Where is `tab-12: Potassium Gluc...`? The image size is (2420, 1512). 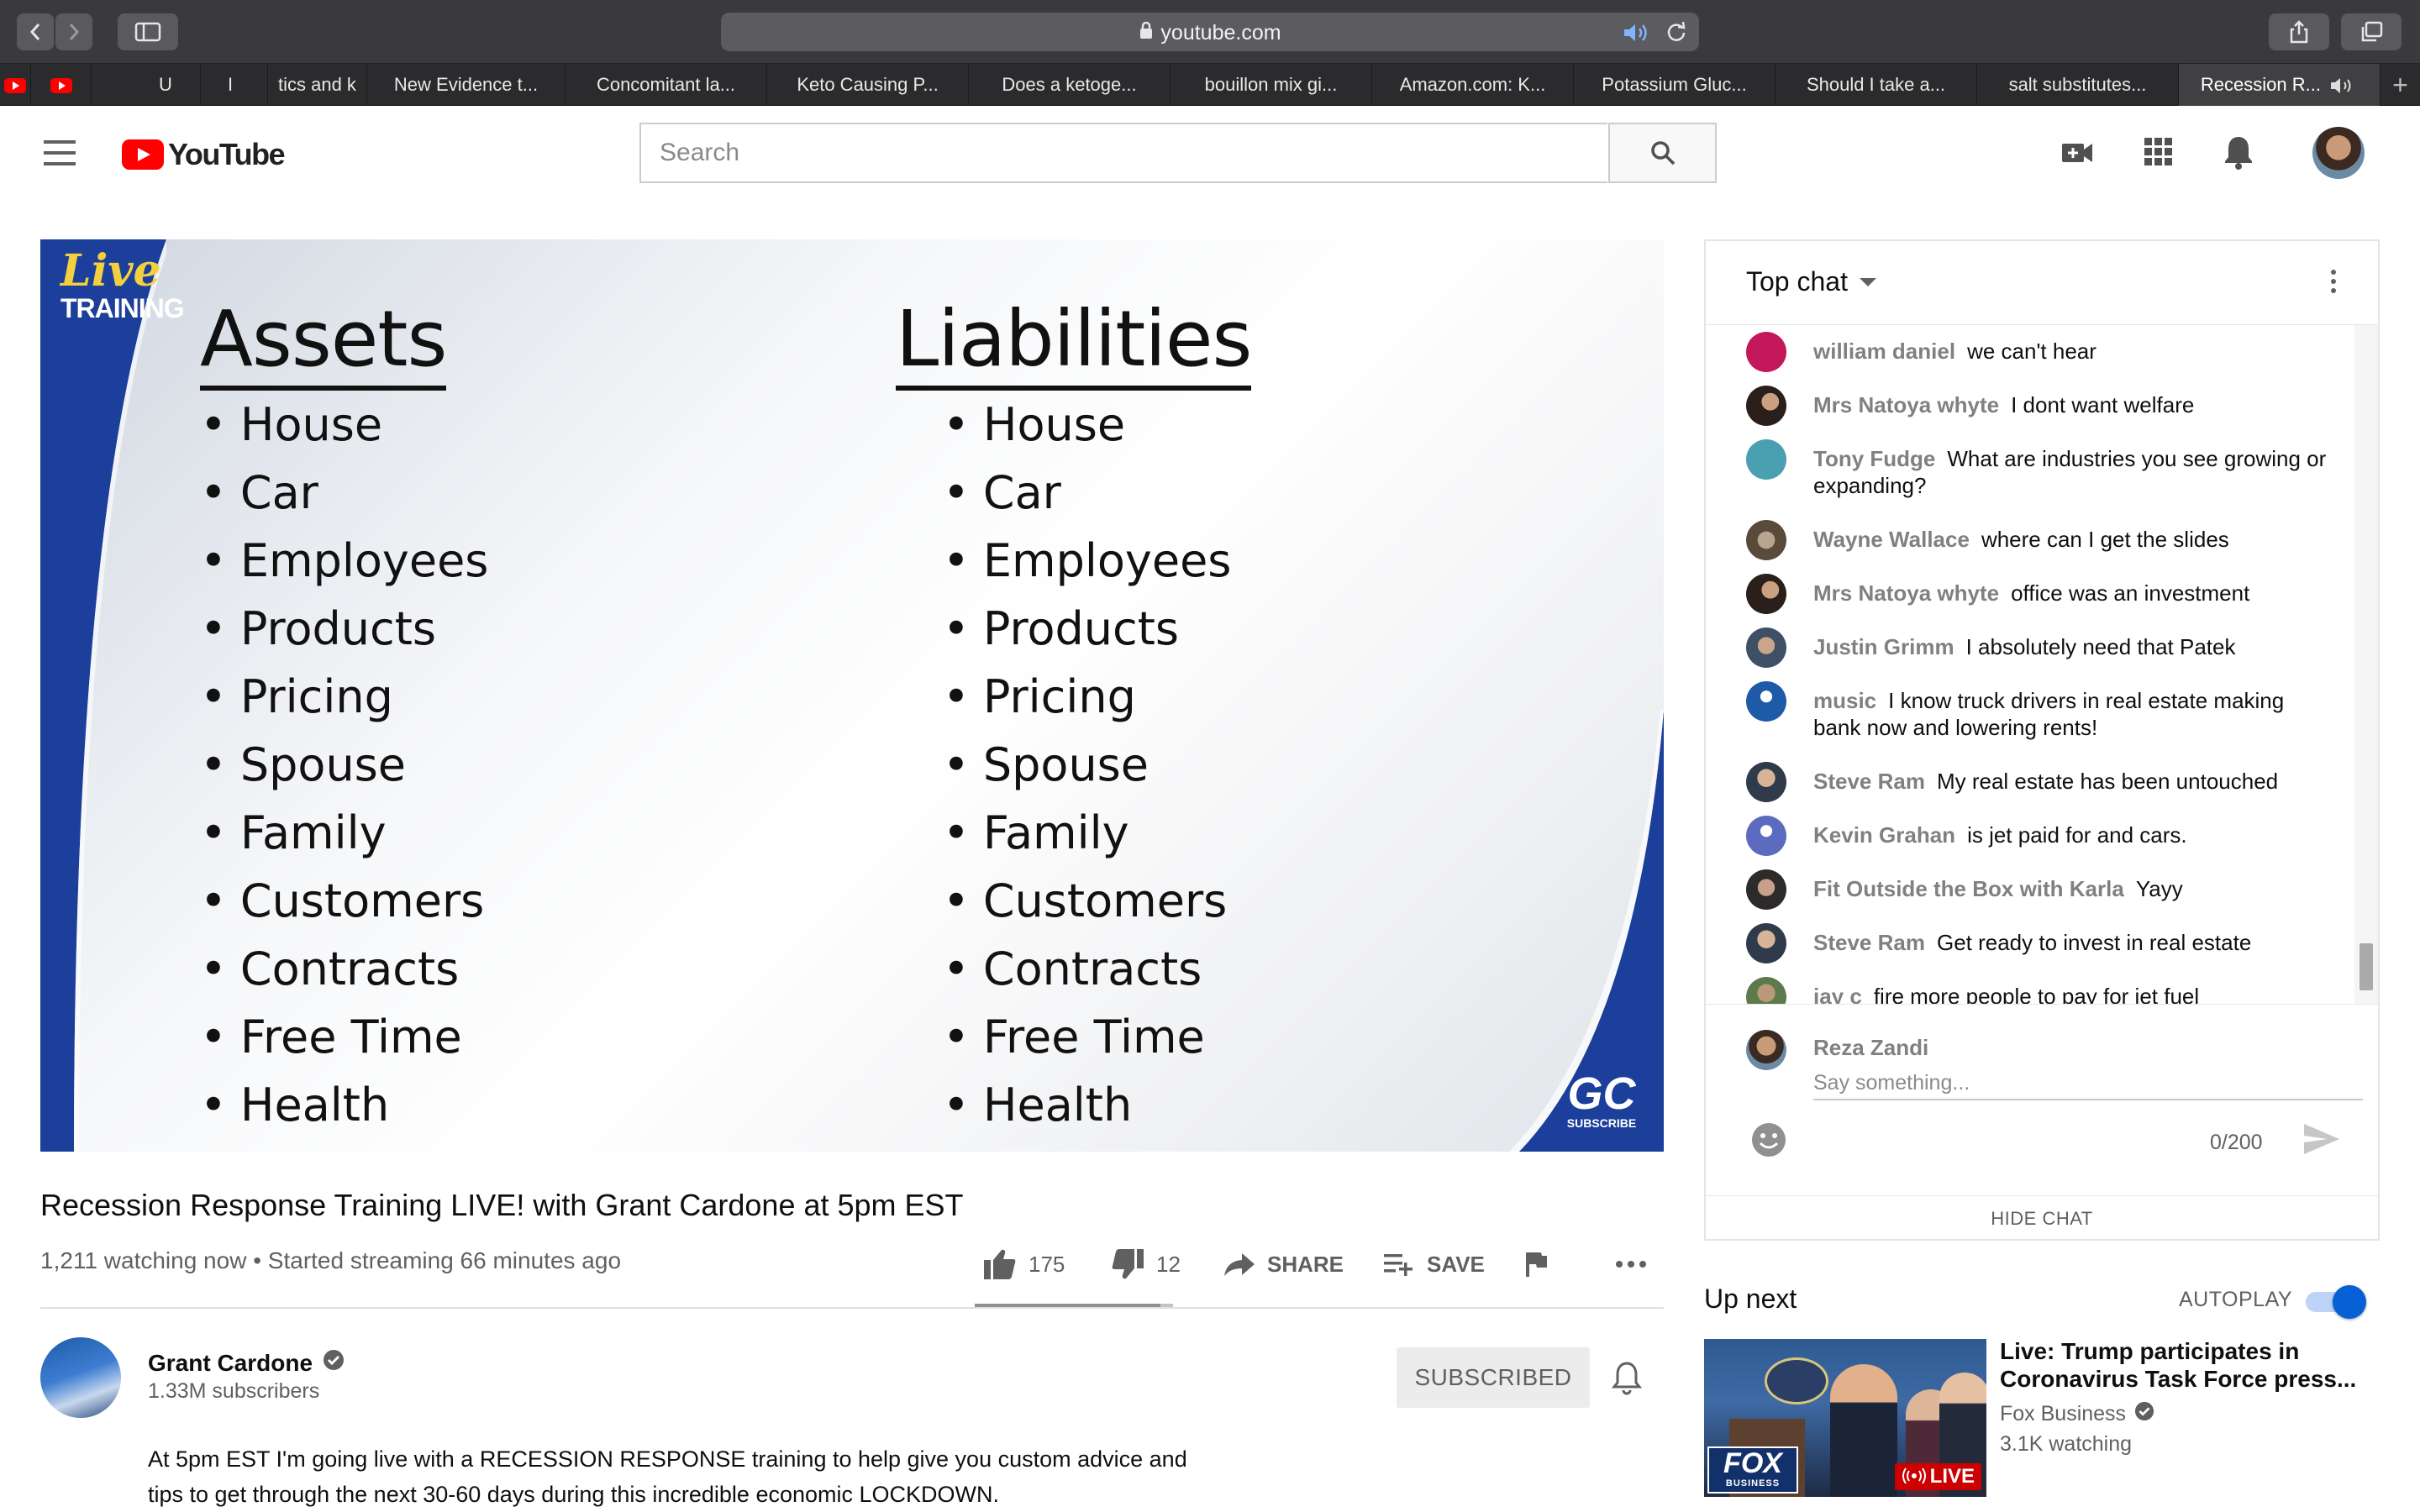
tab-12: Potassium Gluc... is located at coordinates (1674, 85).